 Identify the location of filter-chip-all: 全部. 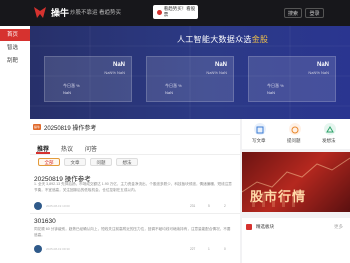
(49, 162).